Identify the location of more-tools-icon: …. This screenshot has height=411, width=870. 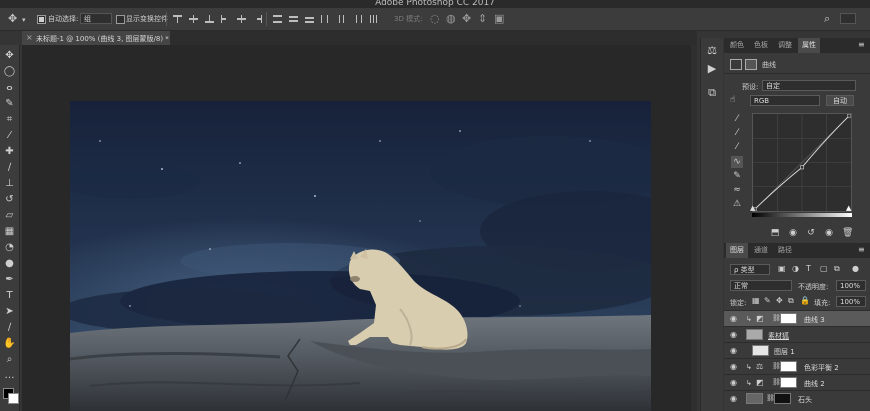
(9, 376).